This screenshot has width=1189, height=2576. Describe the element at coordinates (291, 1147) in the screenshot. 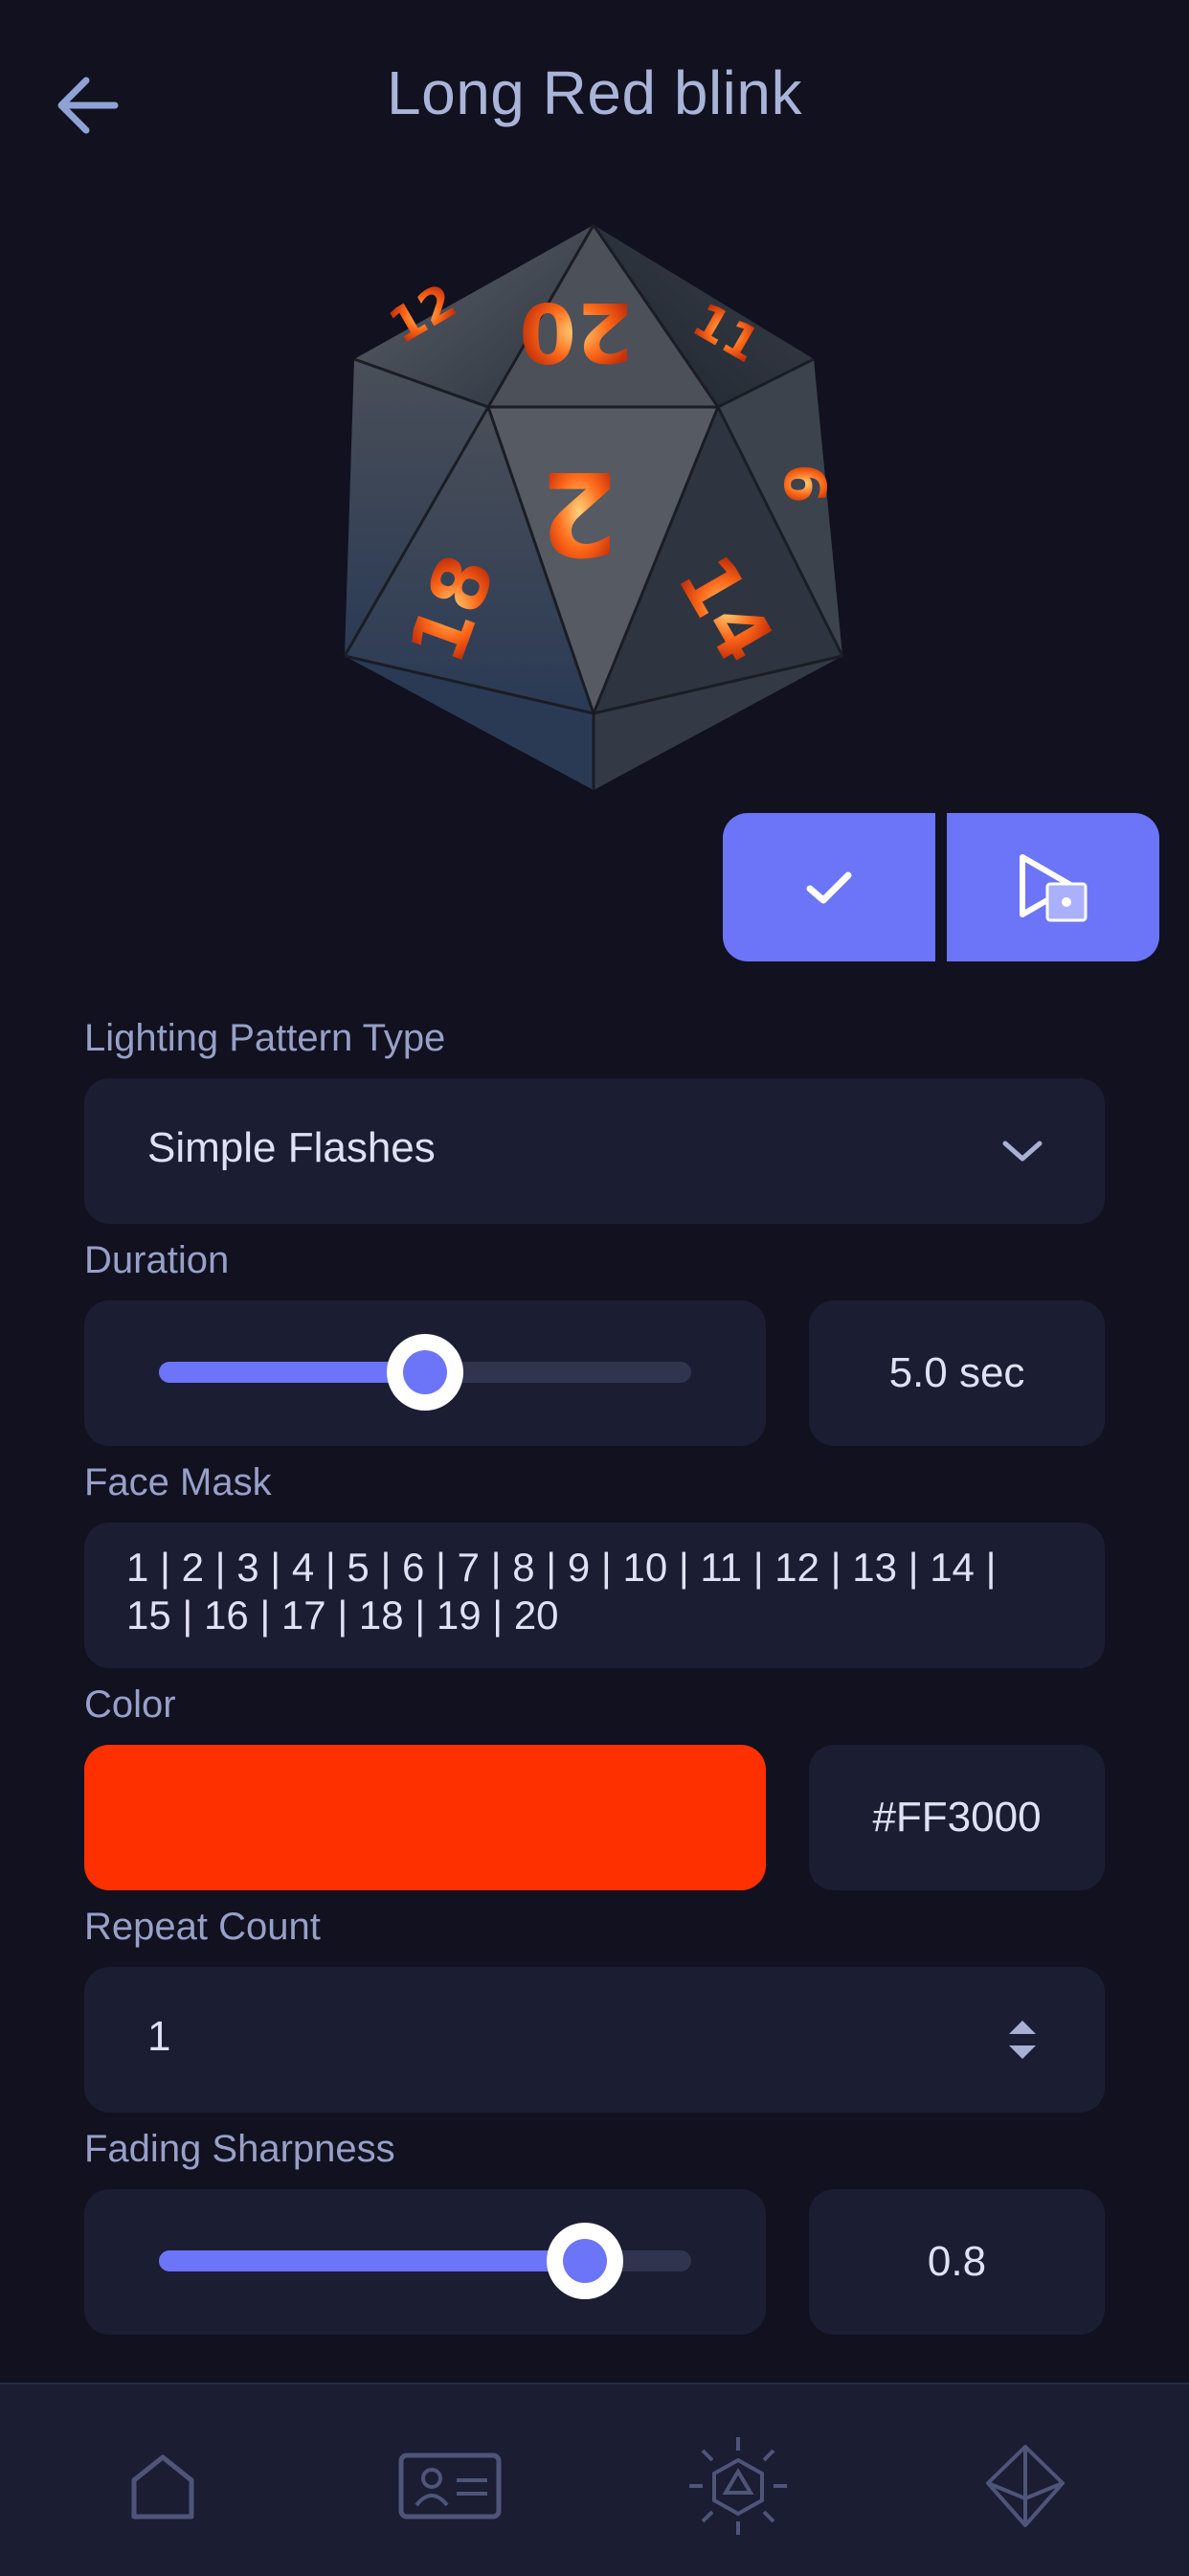

I see `pattern-type-value: Simple Flashes` at that location.